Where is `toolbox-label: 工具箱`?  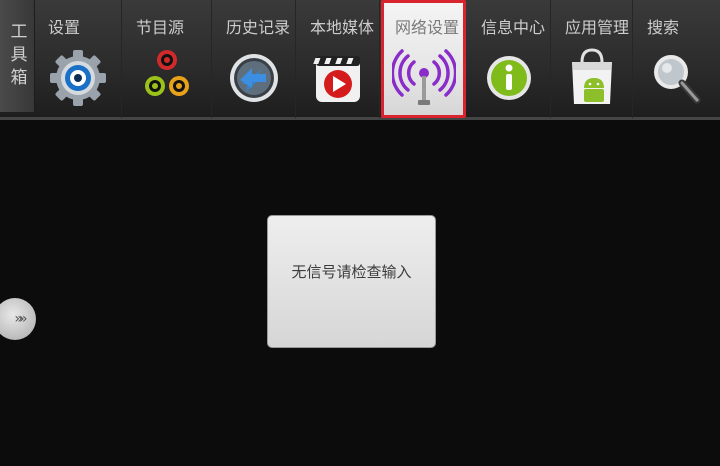 toolbox-label: 工具箱 is located at coordinates (16, 56).